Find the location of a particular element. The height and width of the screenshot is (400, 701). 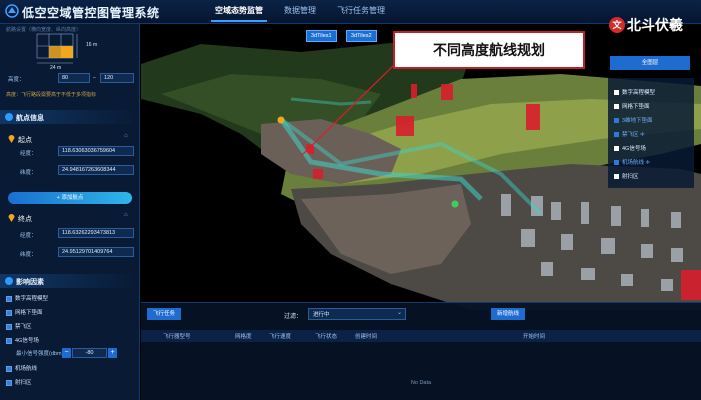

end-pin-icon is located at coordinates (11, 218).